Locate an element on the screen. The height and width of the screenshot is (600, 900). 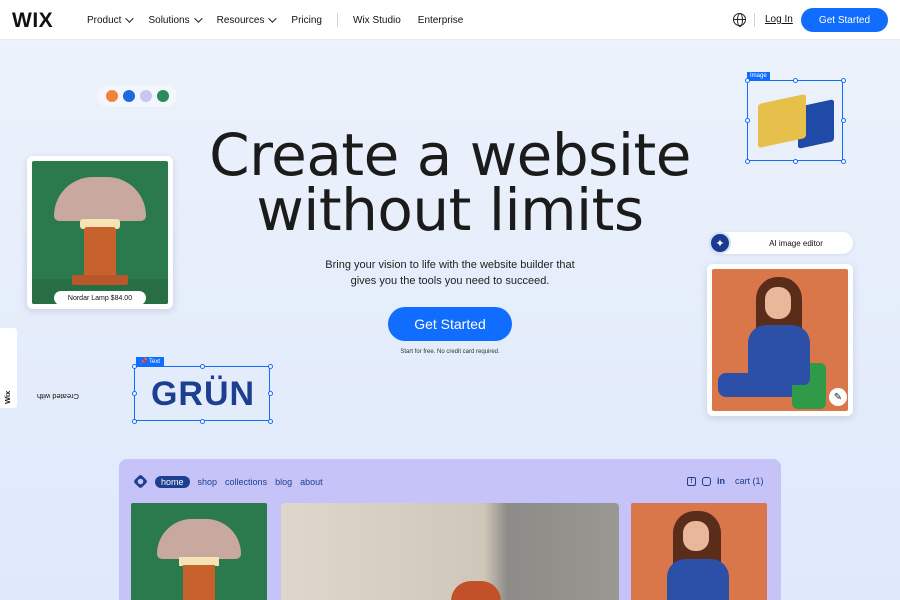
lamp-base is located at coordinates (100, 280).